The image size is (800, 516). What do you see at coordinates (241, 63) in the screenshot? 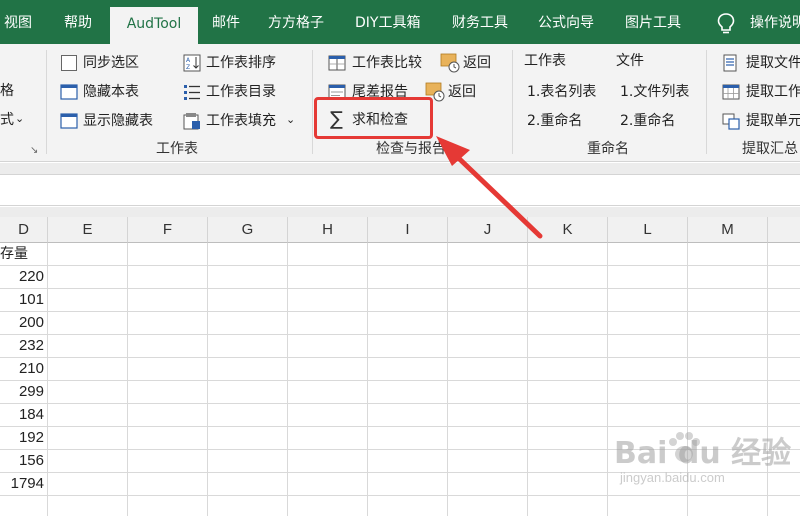
I see `sort-sheets-button: 工作表排序` at bounding box center [241, 63].